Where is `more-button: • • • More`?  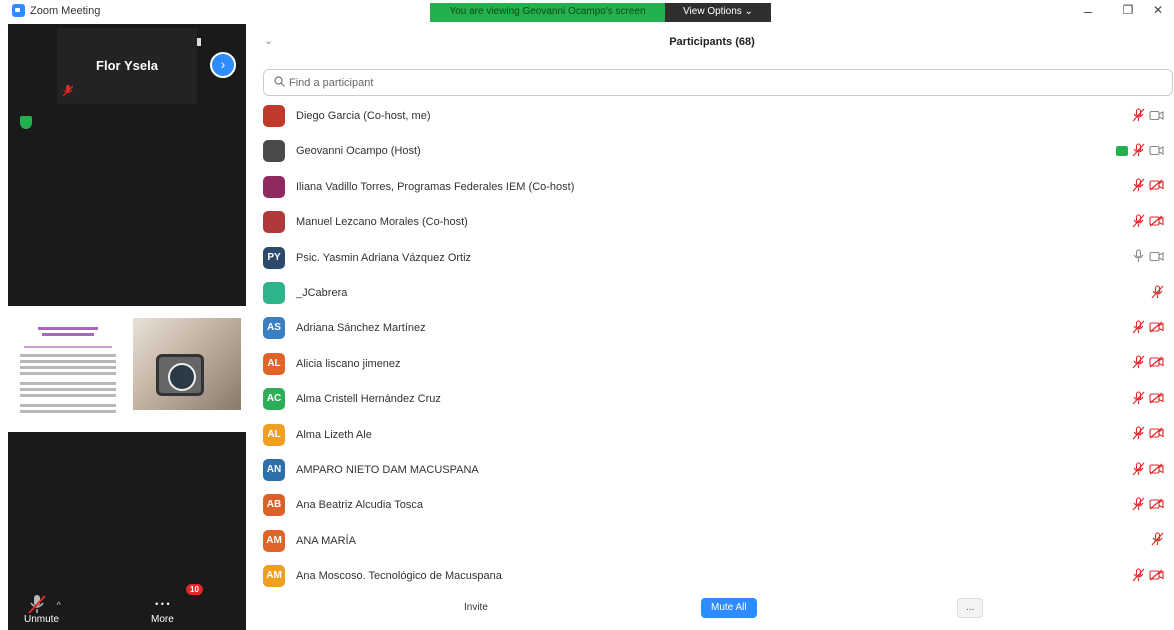 more-button: • • • More is located at coordinates (162, 609).